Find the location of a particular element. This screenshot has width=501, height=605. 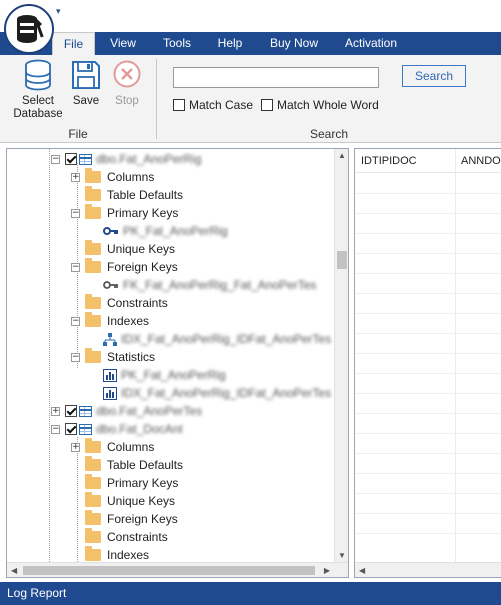

tree-table-node: − dbo.Fat_AnoPerRig is located at coordinates (126, 159).